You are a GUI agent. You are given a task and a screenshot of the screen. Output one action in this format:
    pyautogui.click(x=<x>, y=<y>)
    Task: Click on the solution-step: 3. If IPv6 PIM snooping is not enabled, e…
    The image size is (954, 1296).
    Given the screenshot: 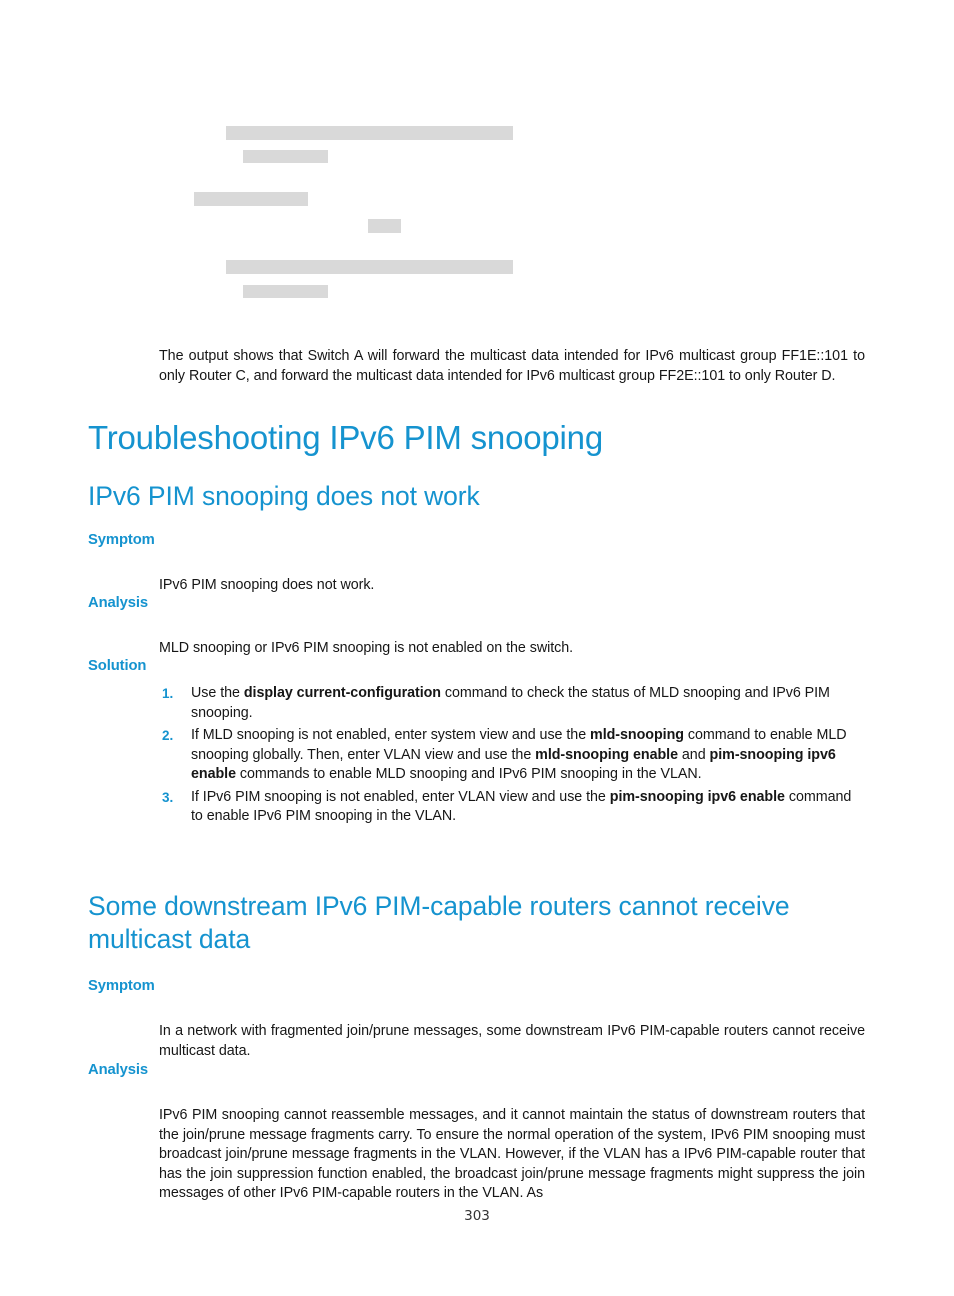 What is the action you would take?
    pyautogui.click(x=512, y=807)
    